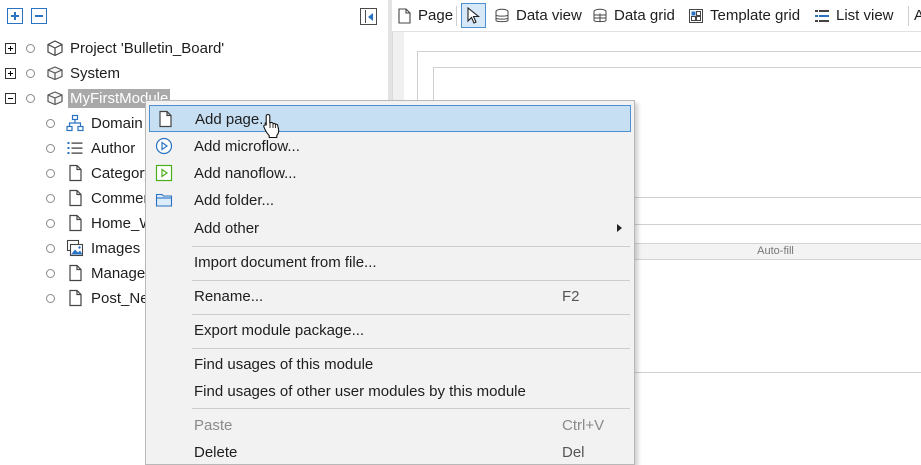 Image resolution: width=921 pixels, height=465 pixels. I want to click on expand-all-button, so click(15, 16).